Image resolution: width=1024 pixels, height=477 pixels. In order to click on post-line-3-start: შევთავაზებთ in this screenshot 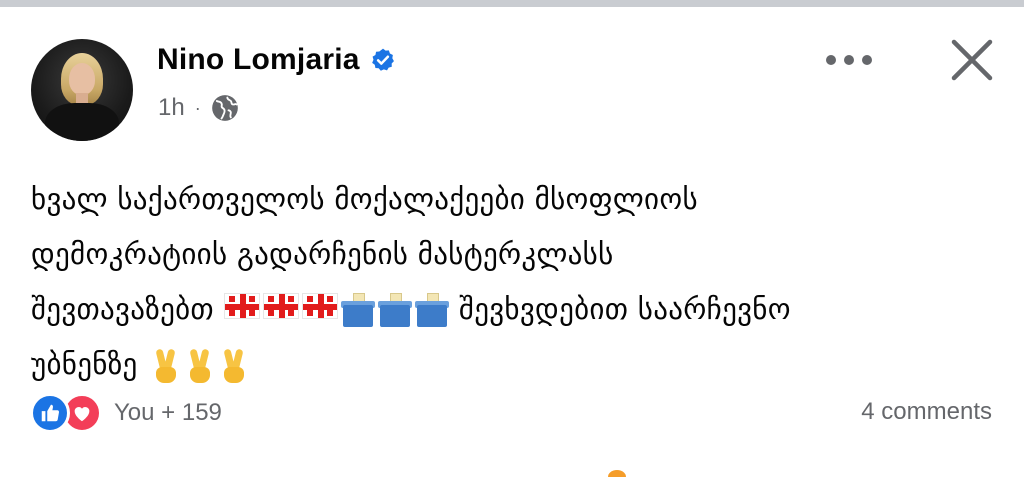, I will do `click(122, 309)`.